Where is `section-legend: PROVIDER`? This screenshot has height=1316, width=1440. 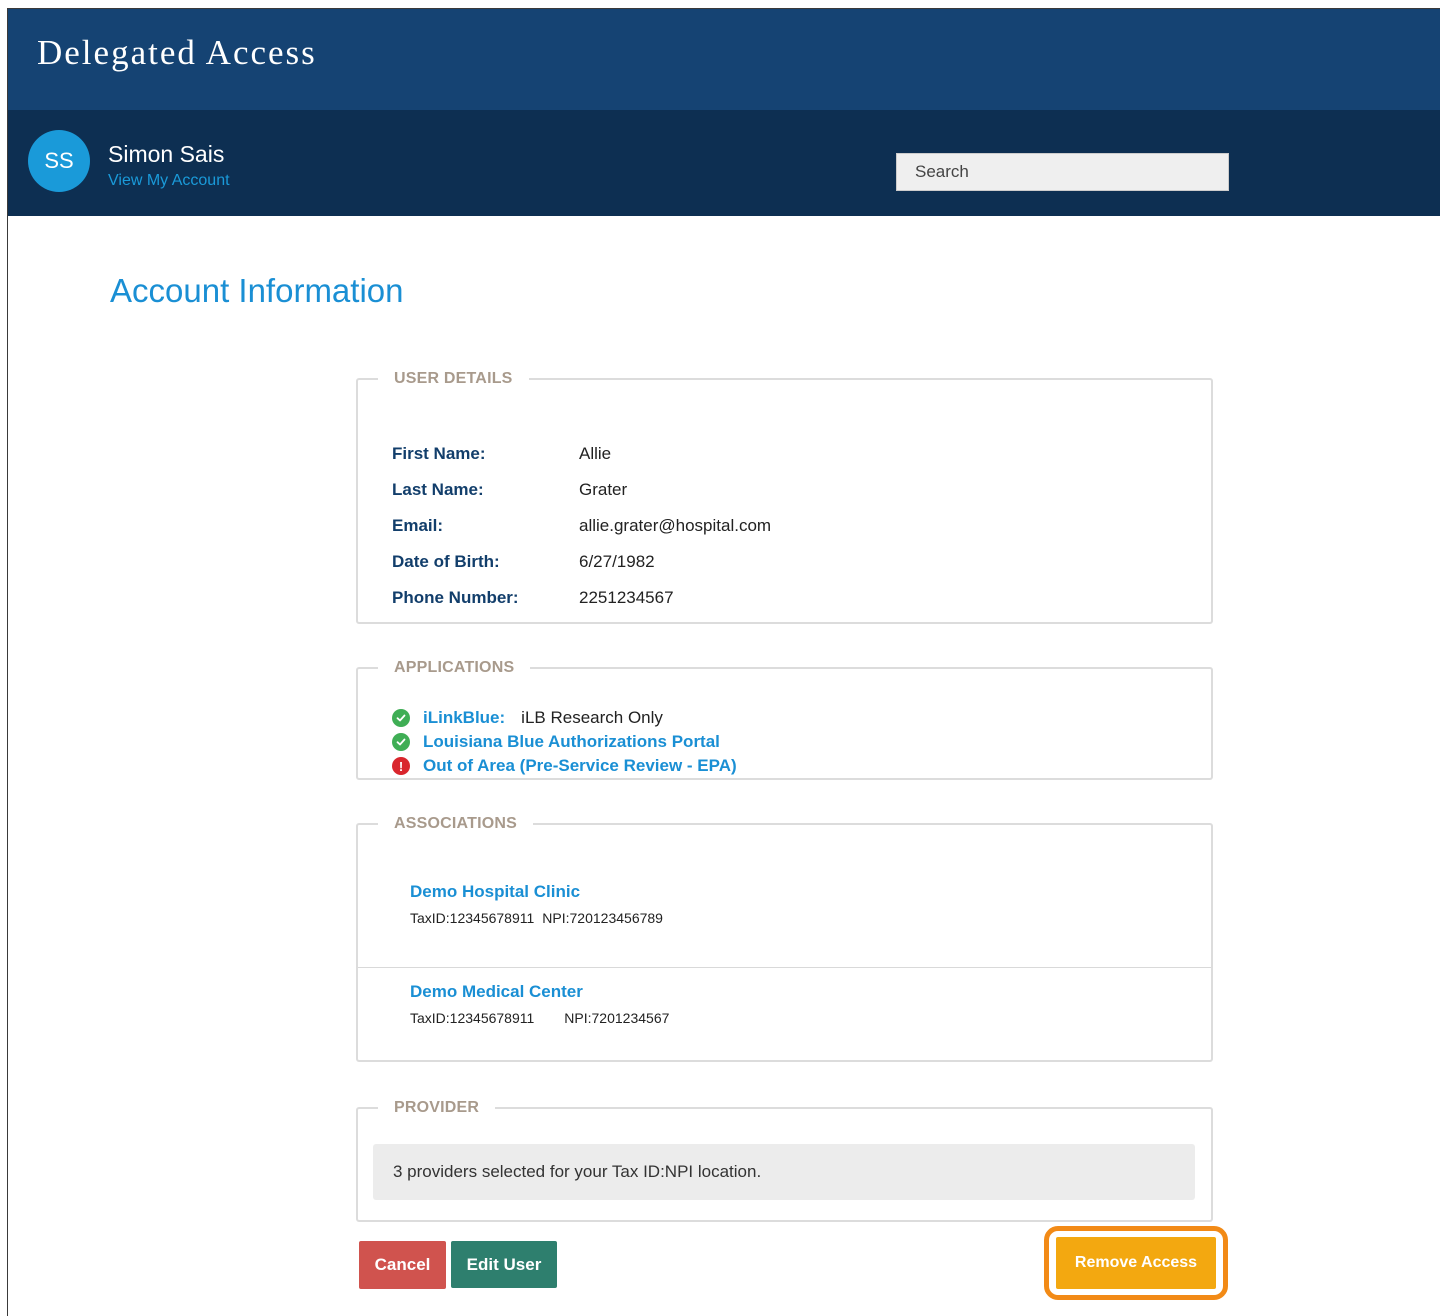 section-legend: PROVIDER is located at coordinates (437, 1107).